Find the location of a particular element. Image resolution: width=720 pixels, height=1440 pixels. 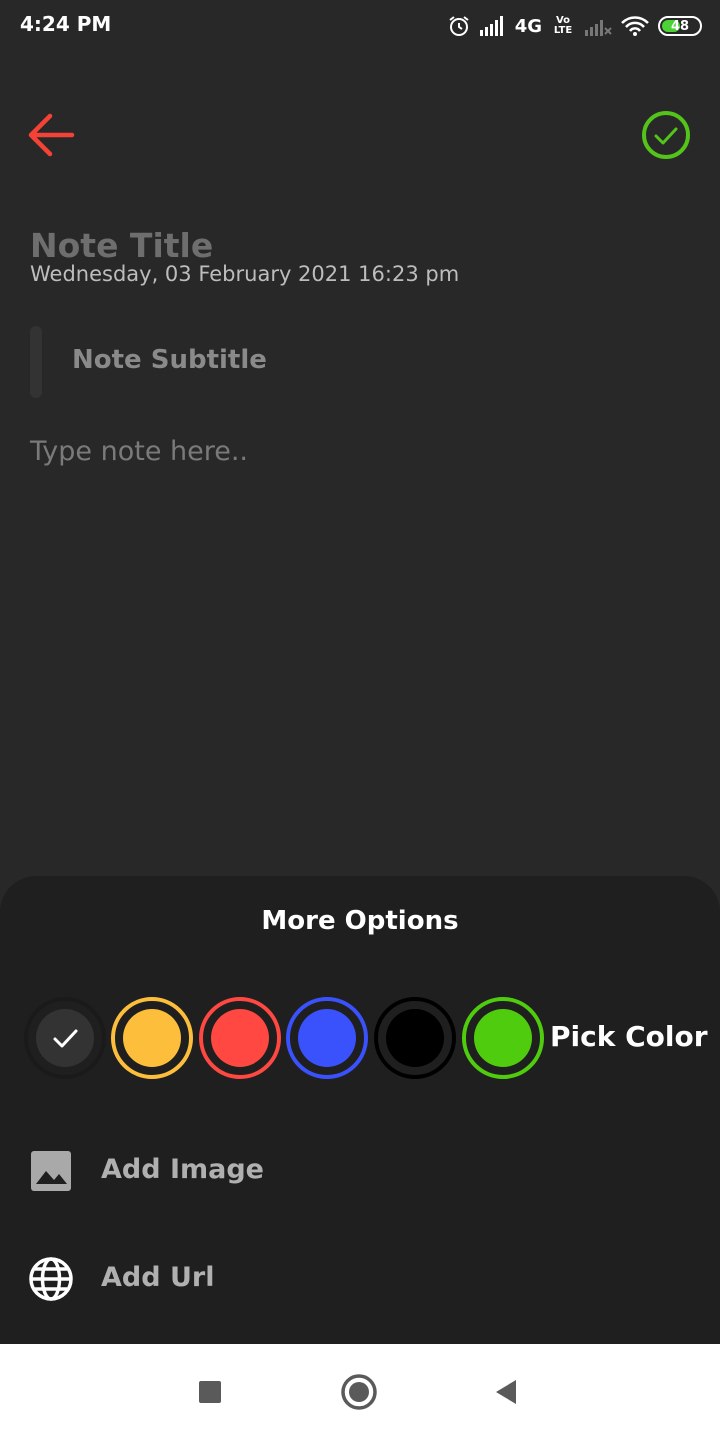

color-swatch-default is located at coordinates (65, 1038).